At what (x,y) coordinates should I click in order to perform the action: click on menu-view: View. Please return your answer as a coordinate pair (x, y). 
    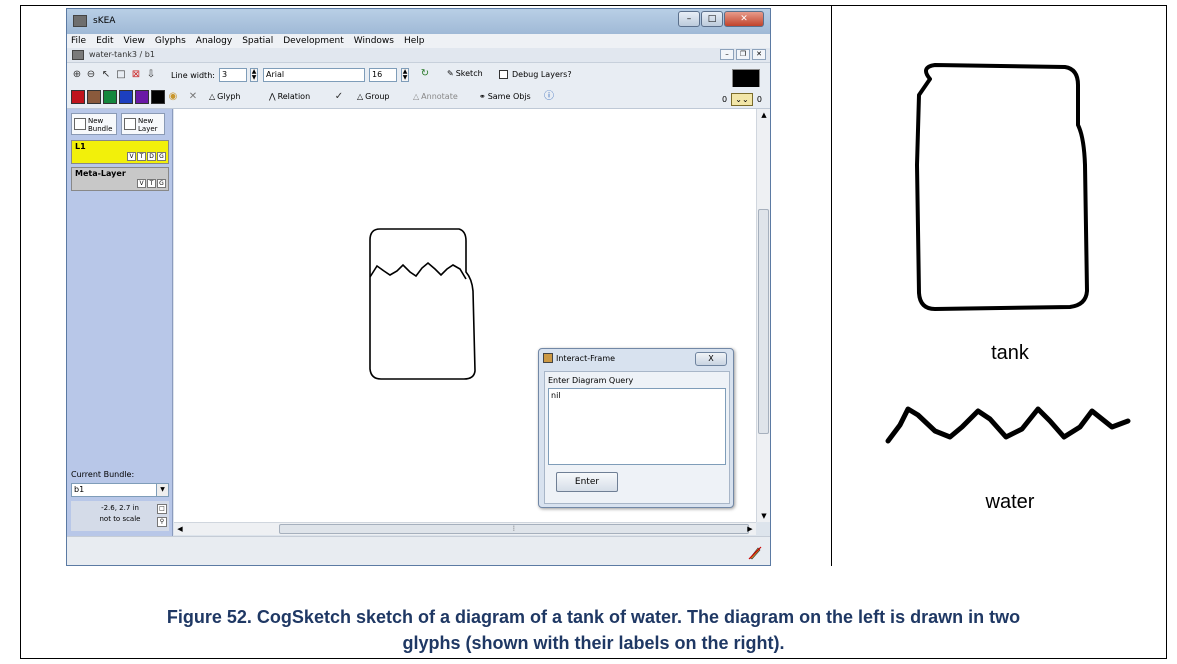
    Looking at the image, I should click on (134, 41).